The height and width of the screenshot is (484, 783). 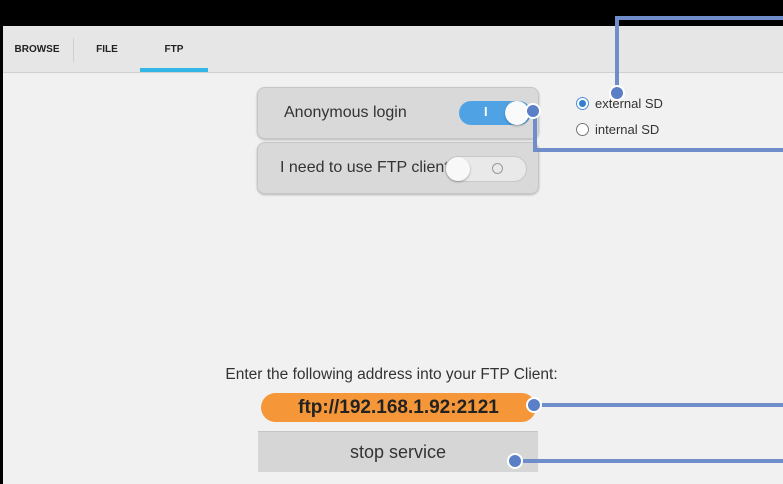 What do you see at coordinates (107, 49) in the screenshot?
I see `tab-file: FILE` at bounding box center [107, 49].